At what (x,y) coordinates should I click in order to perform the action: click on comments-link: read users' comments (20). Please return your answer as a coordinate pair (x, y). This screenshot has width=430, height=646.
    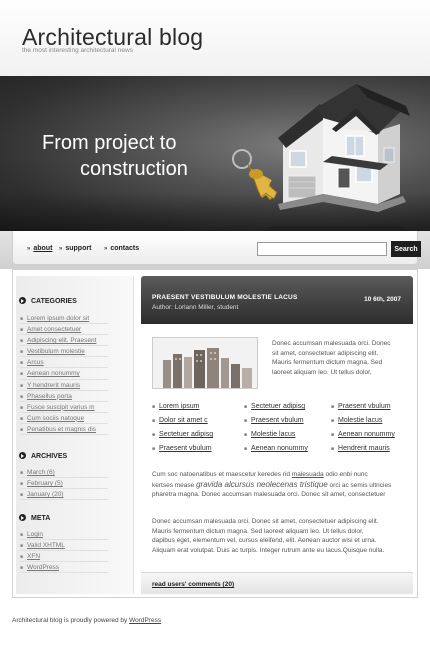
    Looking at the image, I should click on (193, 584).